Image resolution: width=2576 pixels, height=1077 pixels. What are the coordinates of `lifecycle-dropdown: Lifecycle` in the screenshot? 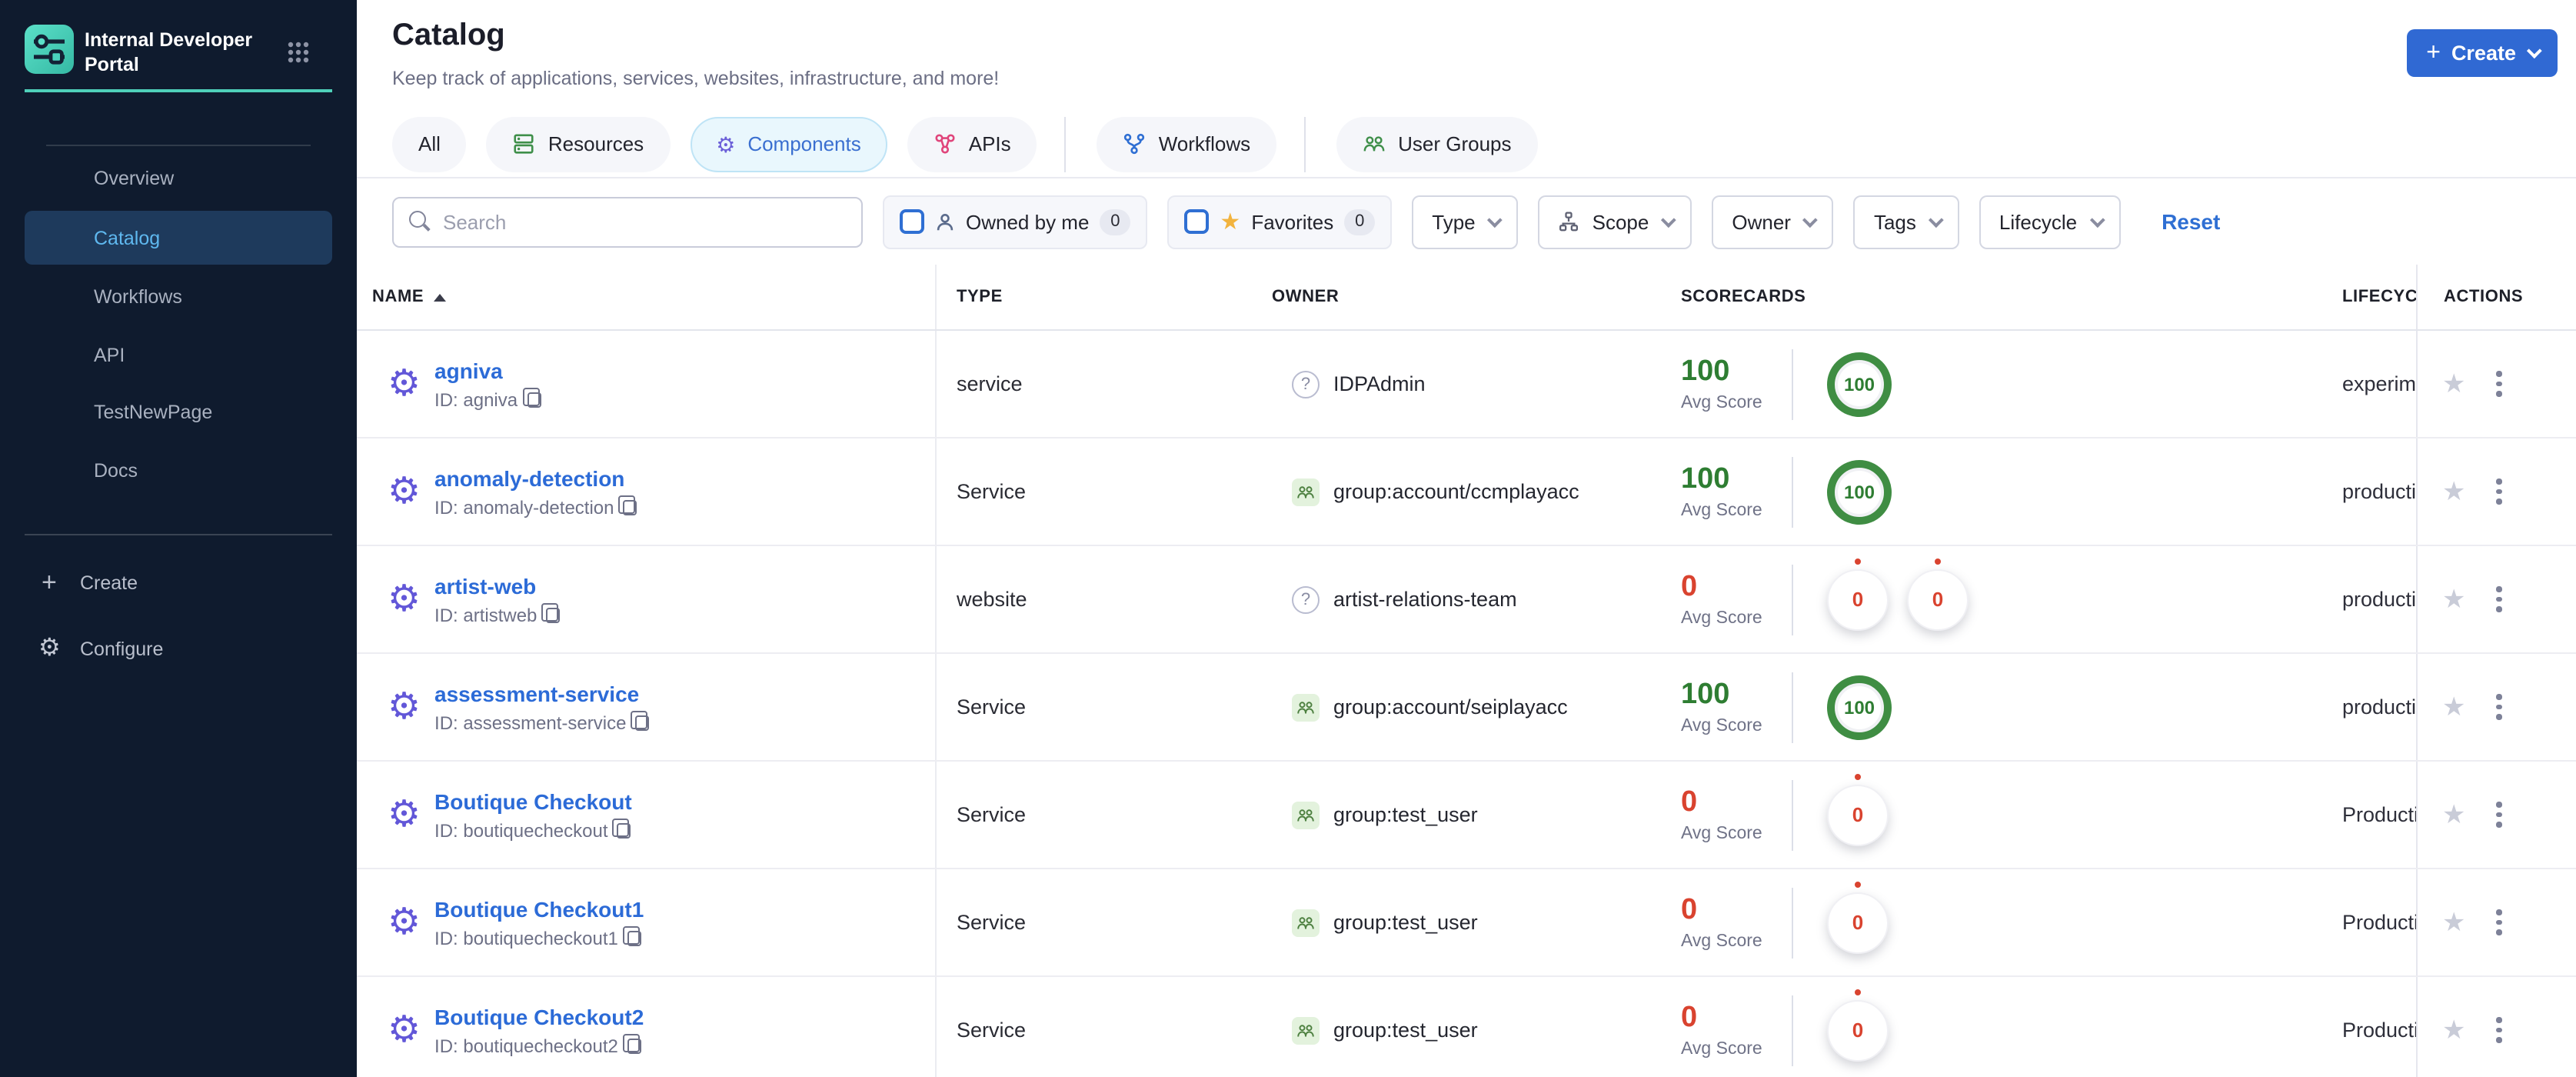 It's located at (2050, 221).